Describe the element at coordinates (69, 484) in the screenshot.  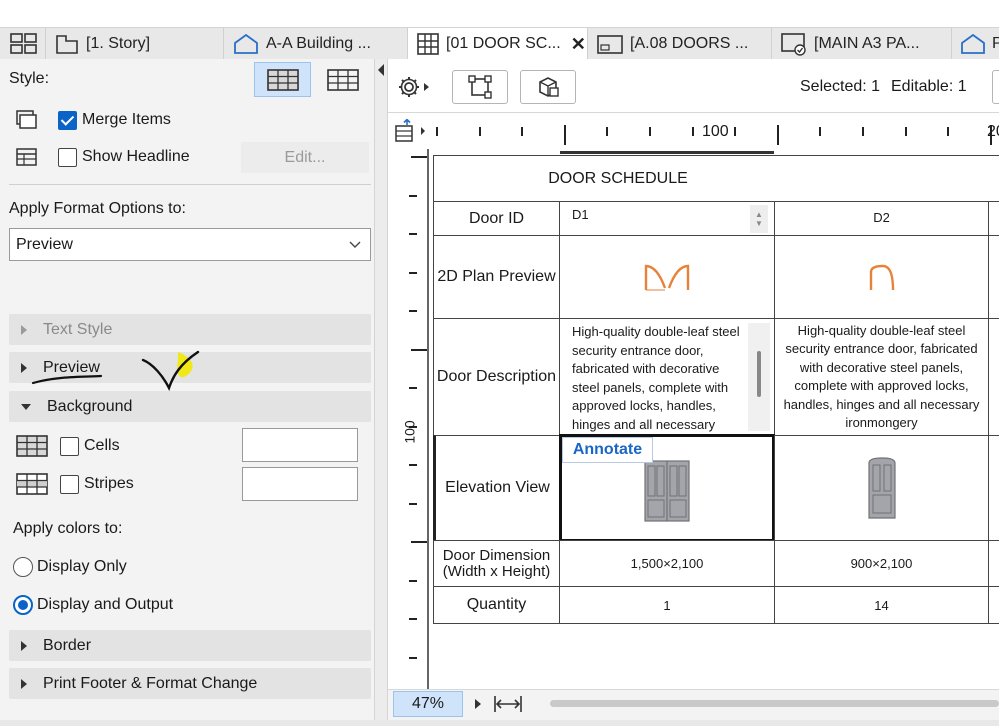
I see `stripes-checkbox` at that location.